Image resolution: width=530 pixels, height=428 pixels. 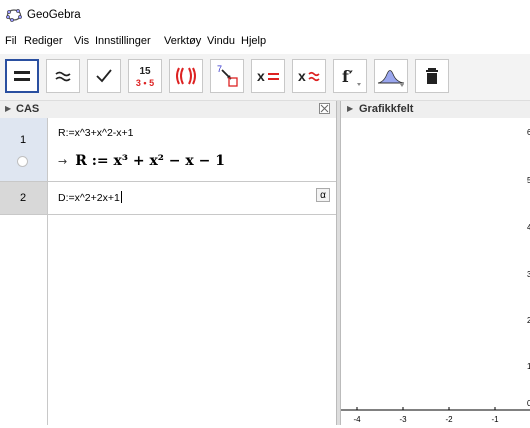 I want to click on cas-output-1: → R := x³ + x² − x − 1, so click(x=141, y=161).